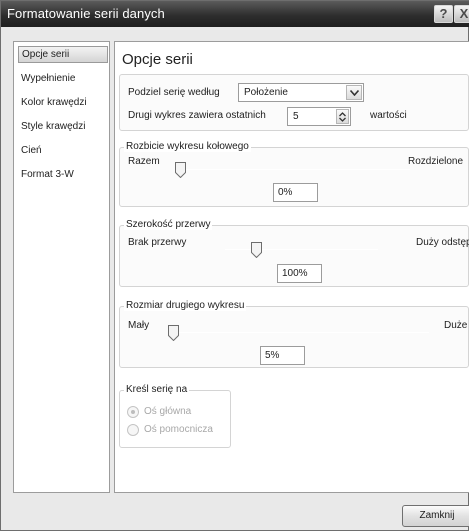 This screenshot has width=469, height=531. I want to click on sidebar-item-label: Style krawędzi, so click(53, 126).